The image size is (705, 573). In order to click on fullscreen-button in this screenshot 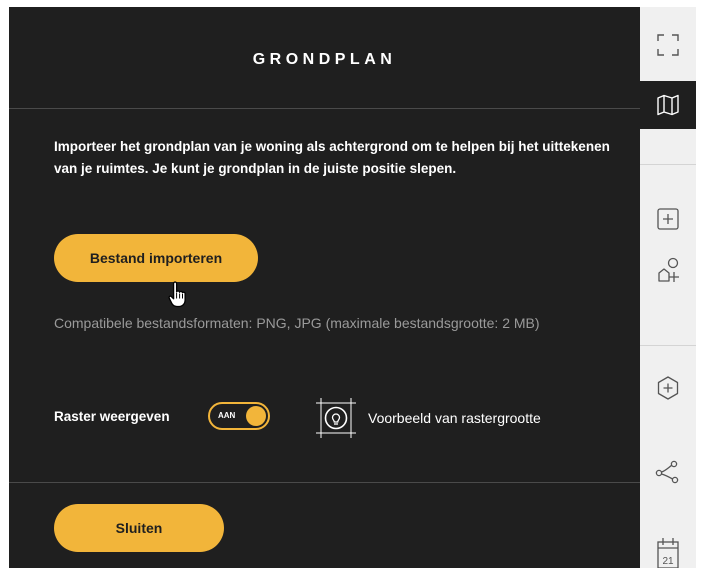, I will do `click(668, 45)`.